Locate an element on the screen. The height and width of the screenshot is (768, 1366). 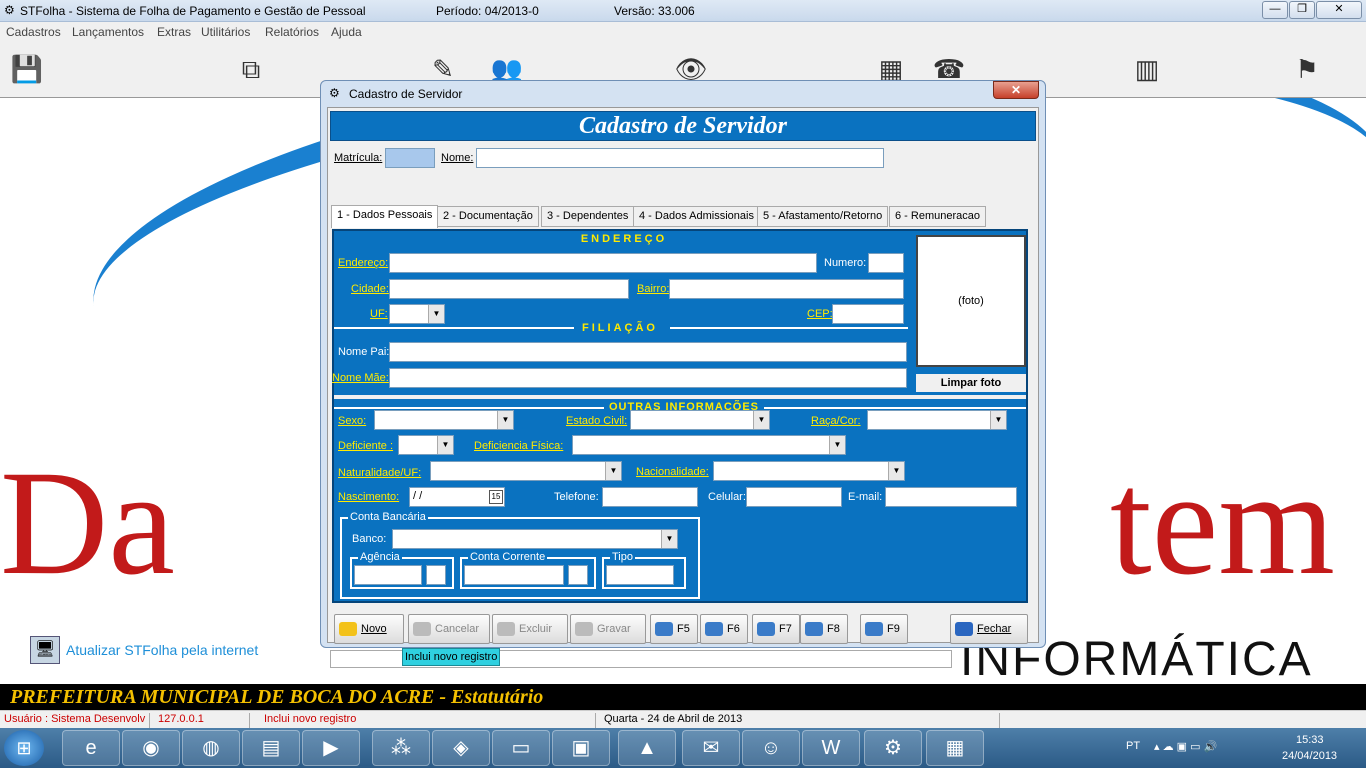
nome-pai-input is located at coordinates (648, 352).